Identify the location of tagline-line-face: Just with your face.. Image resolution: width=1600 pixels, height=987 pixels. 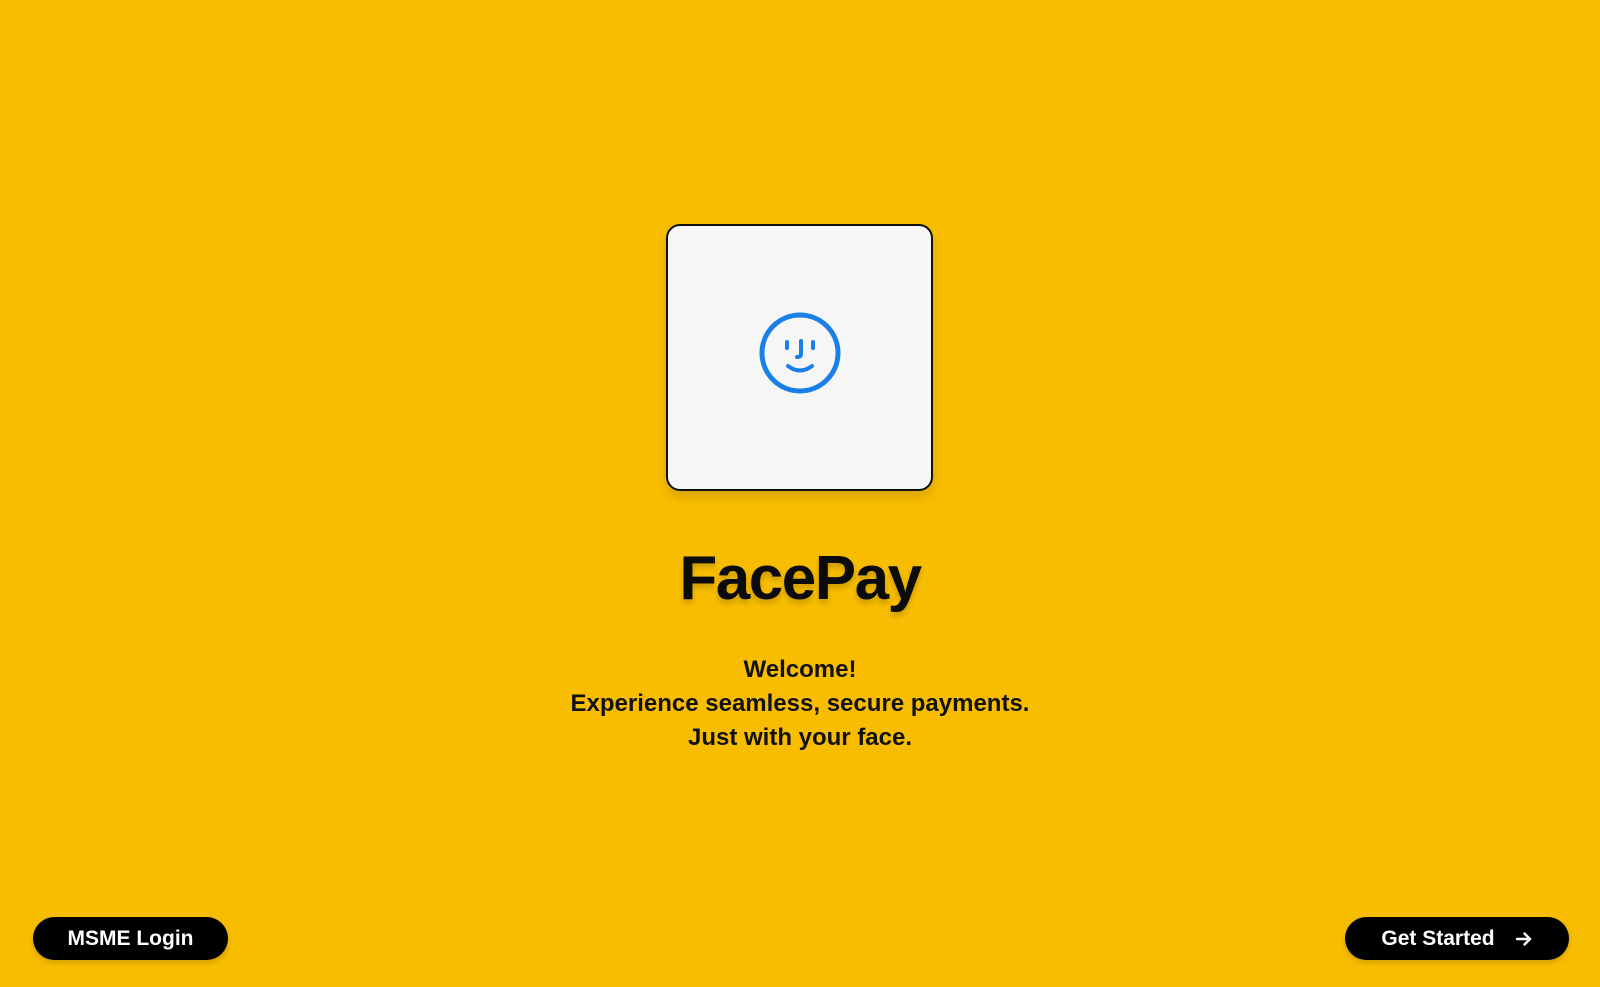
(800, 737).